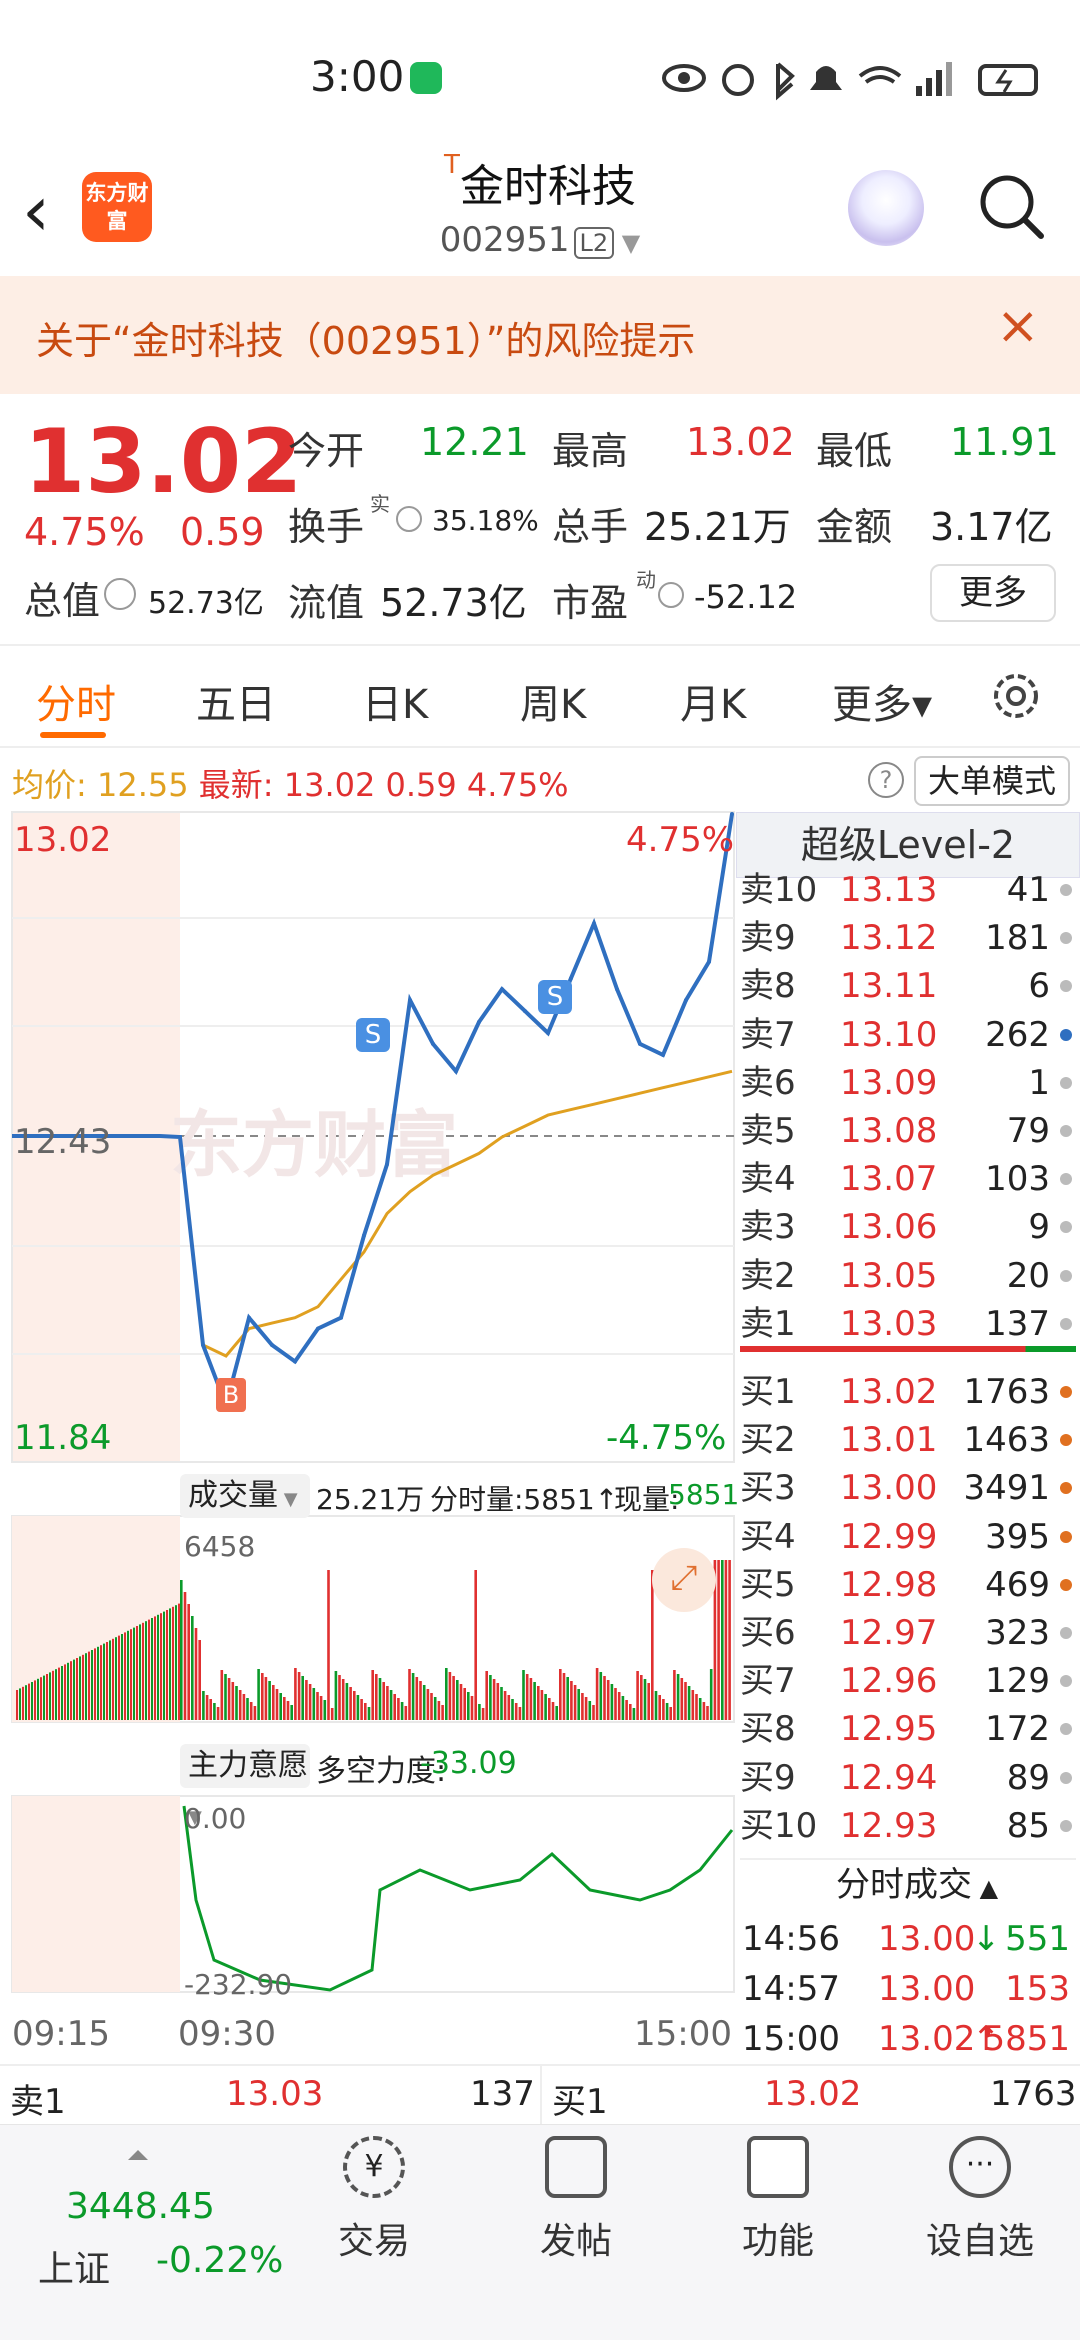  Describe the element at coordinates (1017, 938) in the screenshot. I see `ask-volume: 181` at that location.